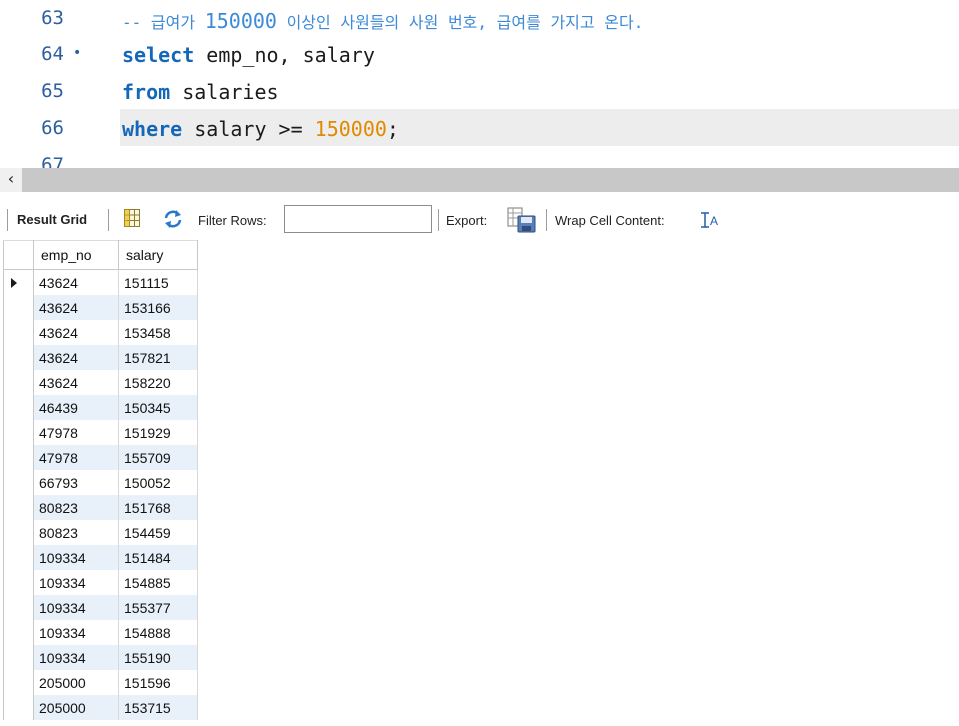  What do you see at coordinates (714, 221) in the screenshot?
I see `svg-text: A` at bounding box center [714, 221].